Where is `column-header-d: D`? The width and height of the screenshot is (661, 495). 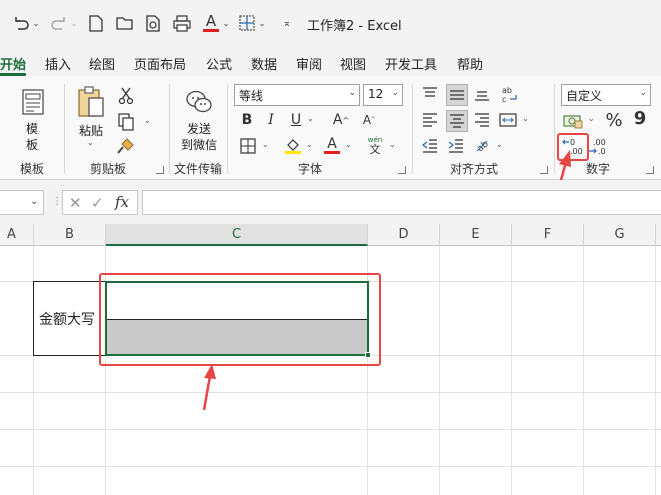 column-header-d: D is located at coordinates (404, 235).